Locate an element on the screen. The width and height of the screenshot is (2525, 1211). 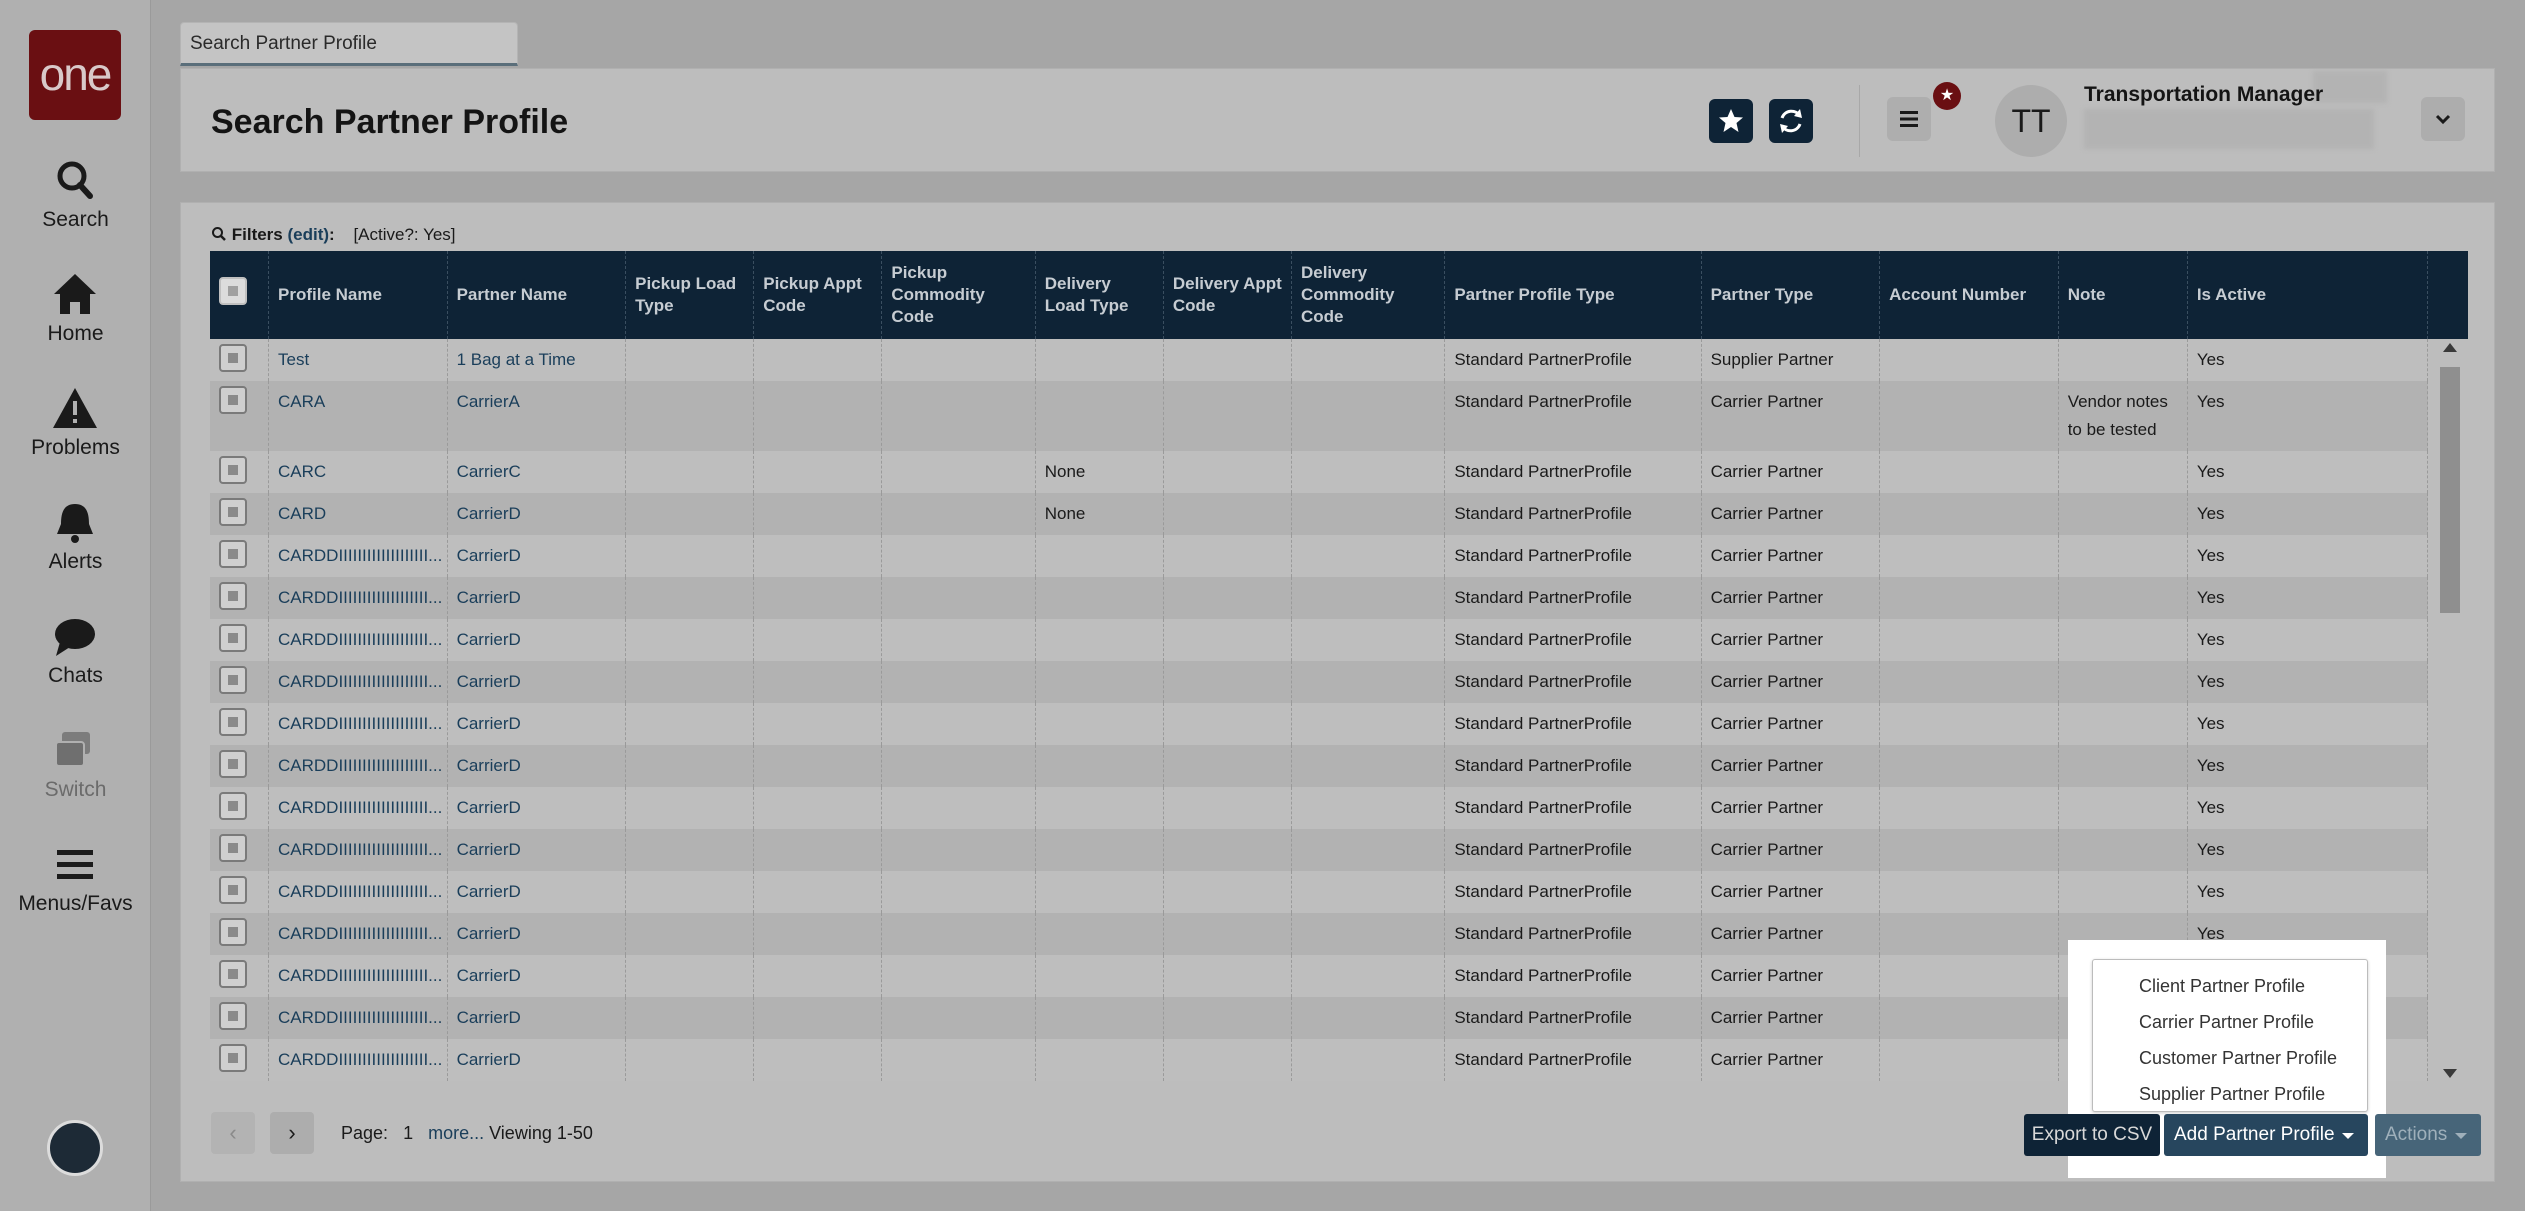
add-partner-profile-button: Add Partner Profile is located at coordinates (2266, 1135).